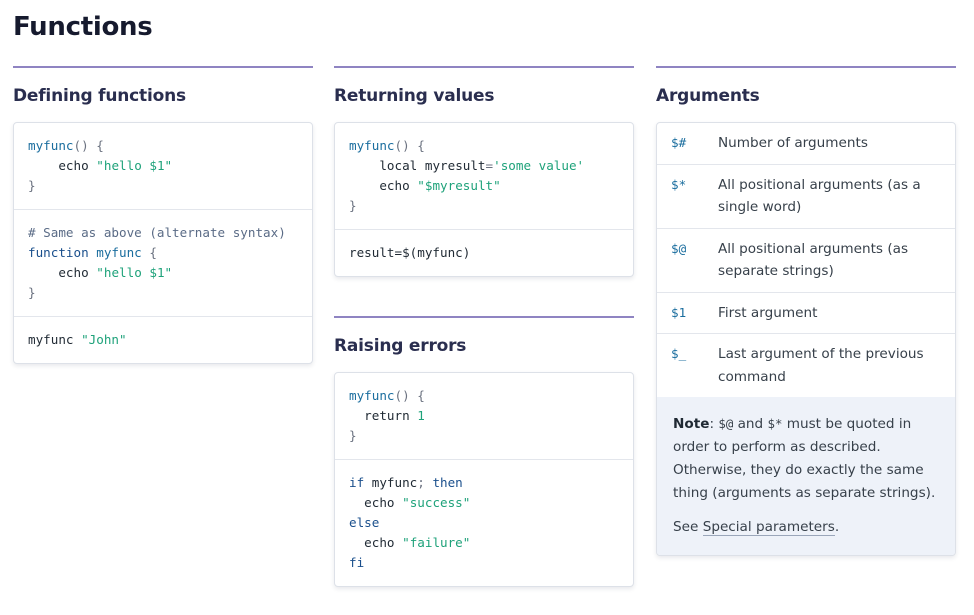 Image resolution: width=974 pixels, height=615 pixels. What do you see at coordinates (691, 424) in the screenshot?
I see `note-label: Note` at bounding box center [691, 424].